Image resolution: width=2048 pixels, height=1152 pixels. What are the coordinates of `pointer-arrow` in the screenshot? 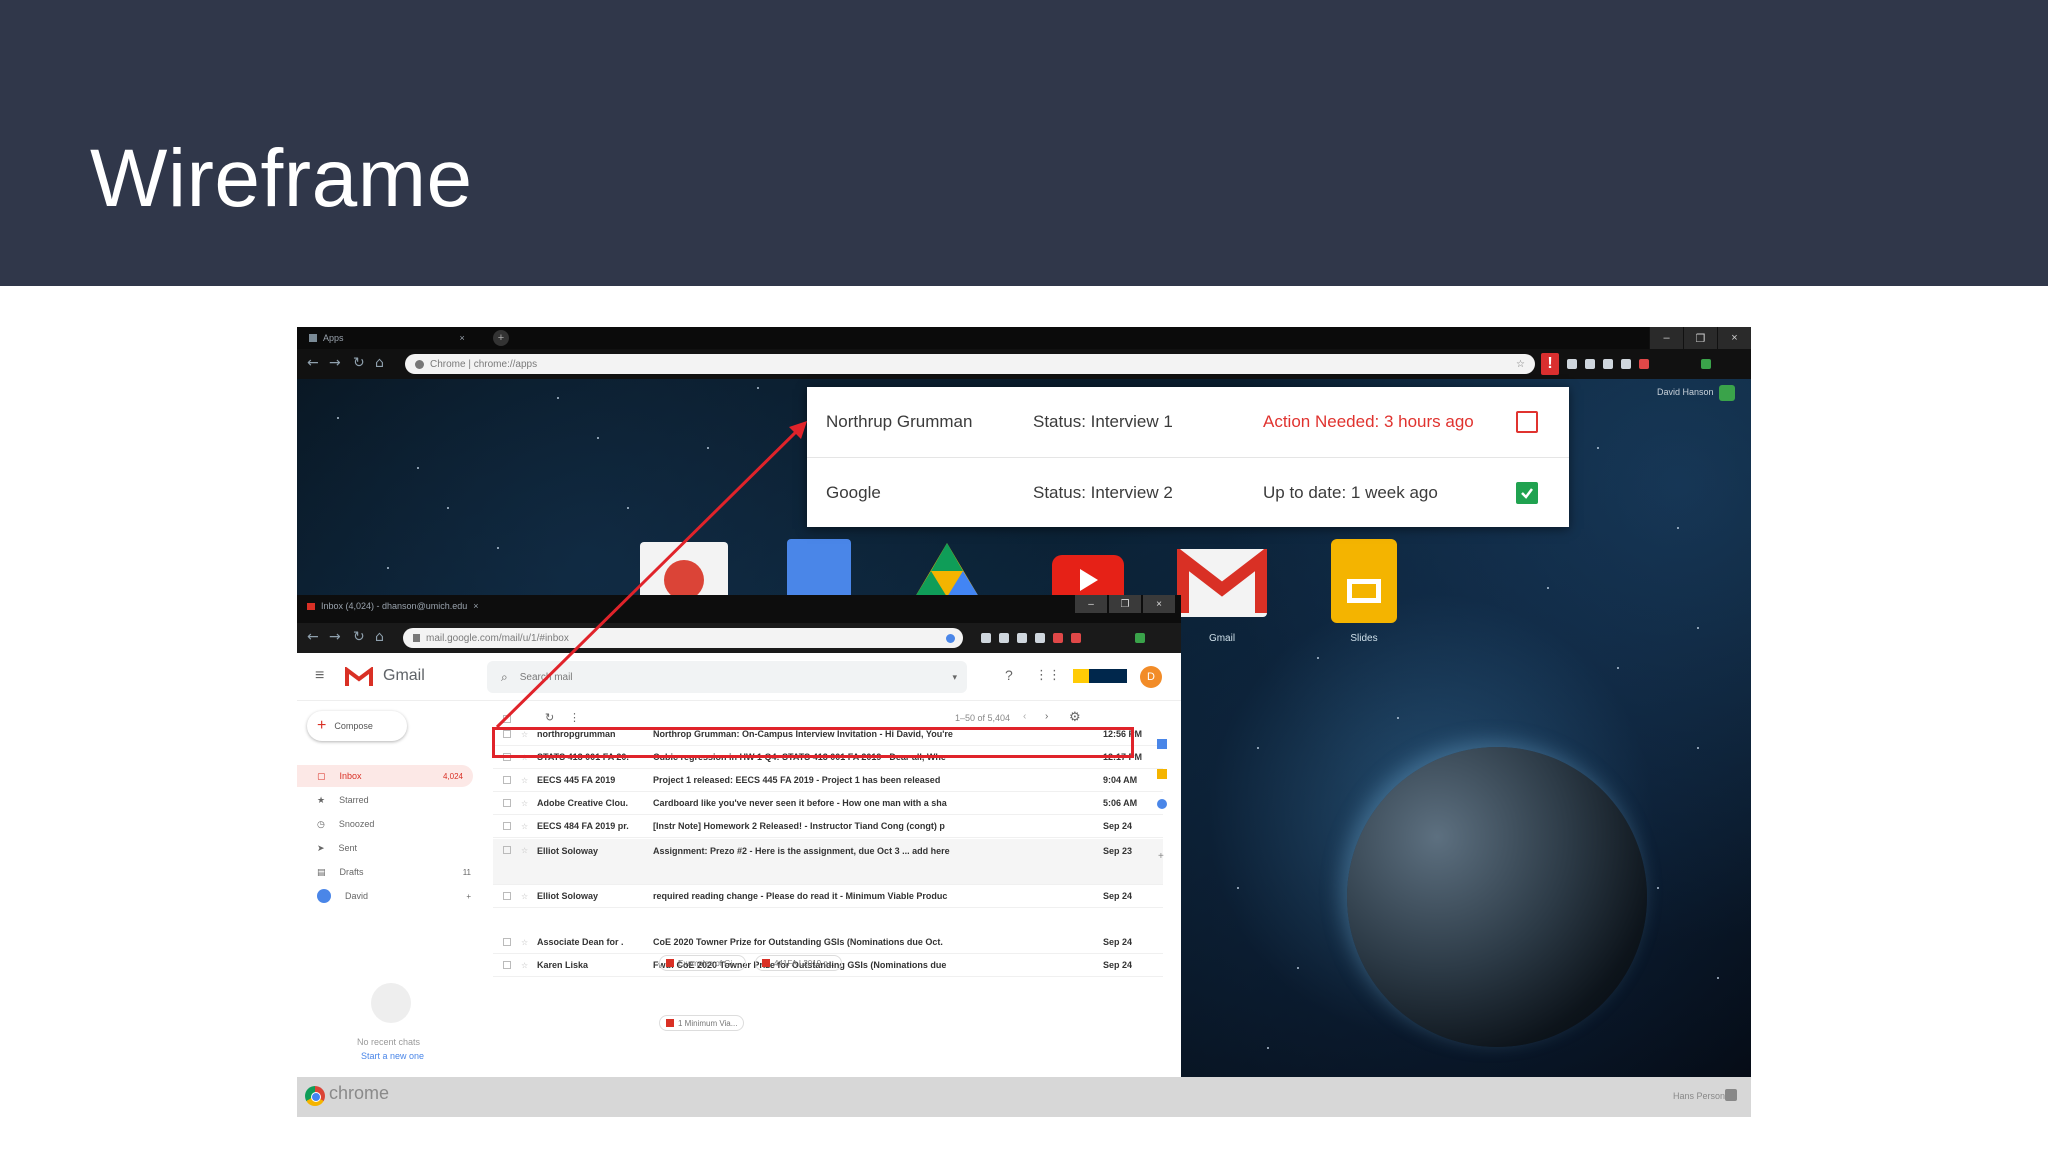 It's located at (651, 575).